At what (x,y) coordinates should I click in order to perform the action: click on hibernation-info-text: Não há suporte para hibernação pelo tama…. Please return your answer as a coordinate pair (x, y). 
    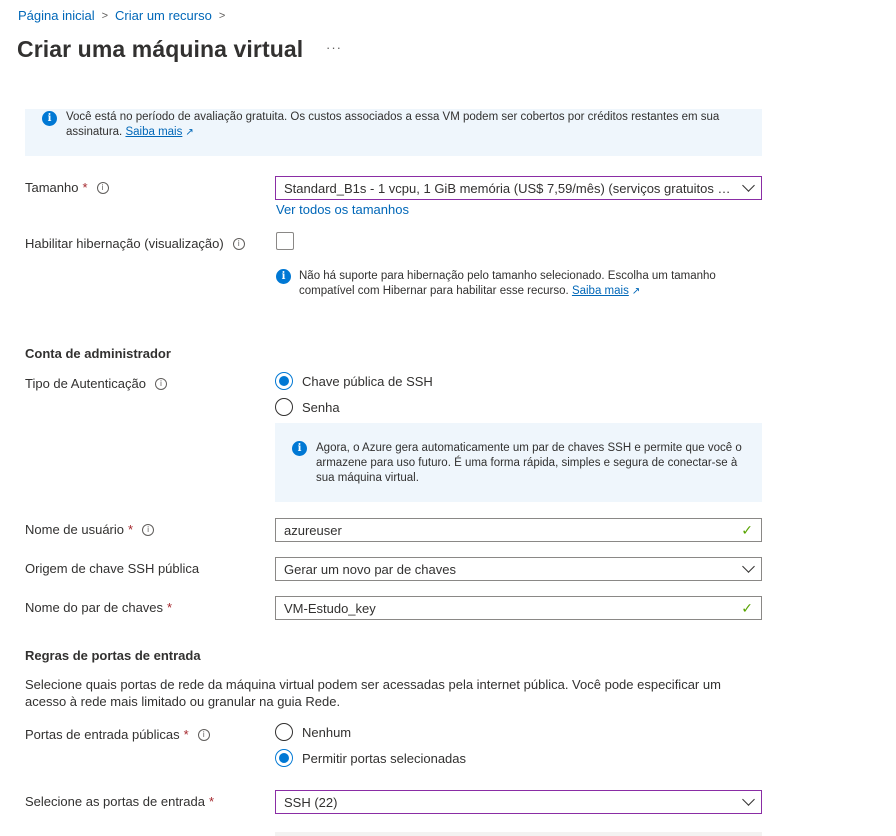
    Looking at the image, I should click on (507, 283).